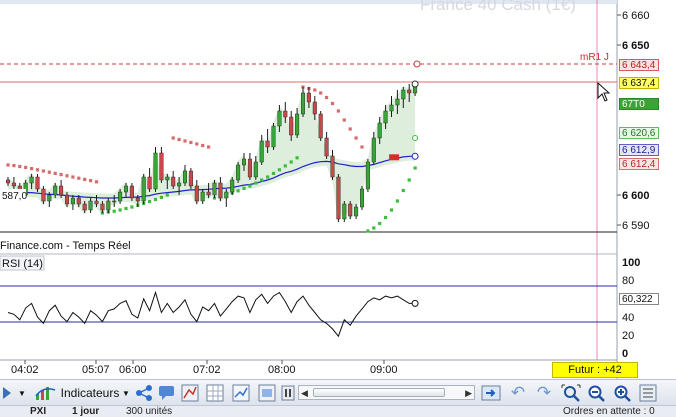 The image size is (676, 417). Describe the element at coordinates (597, 393) in the screenshot. I see `zoom-out-button` at that location.